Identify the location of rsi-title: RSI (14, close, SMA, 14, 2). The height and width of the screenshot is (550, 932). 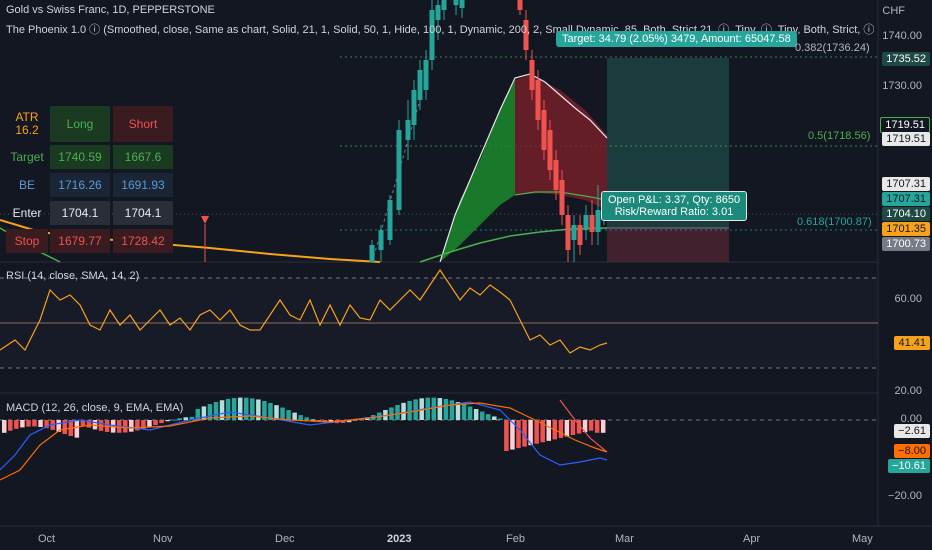
(72, 276).